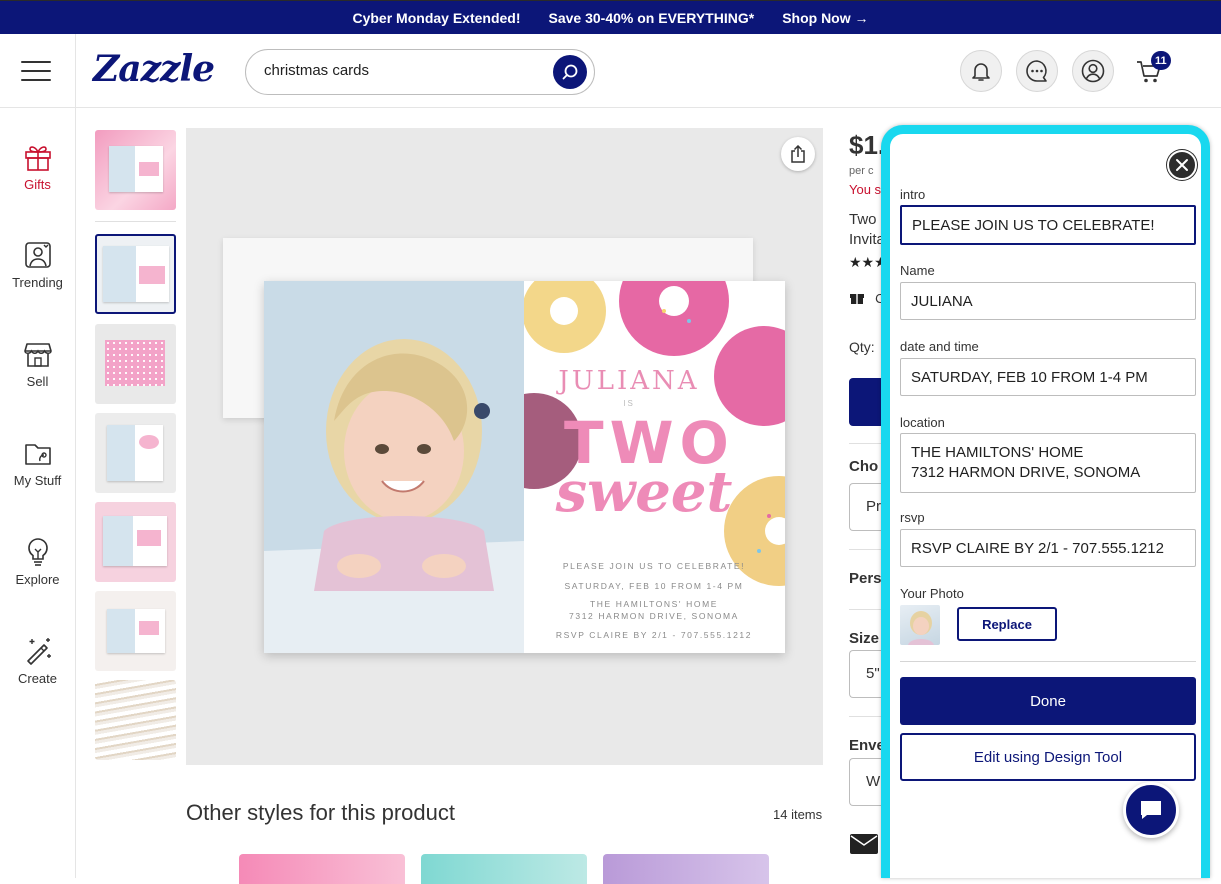 The height and width of the screenshot is (884, 1221). I want to click on personalize-heading: Pers, so click(865, 578).